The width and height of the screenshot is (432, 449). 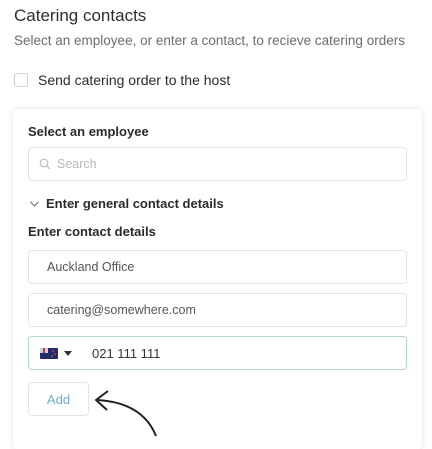 I want to click on add-contact-button: Add, so click(x=58, y=399).